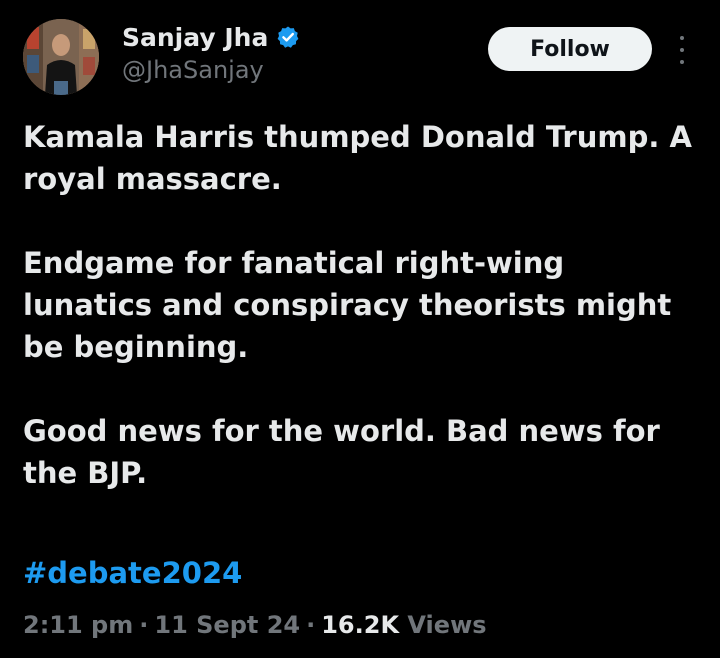  I want to click on tweet-time: 2:11 pm, so click(78, 625).